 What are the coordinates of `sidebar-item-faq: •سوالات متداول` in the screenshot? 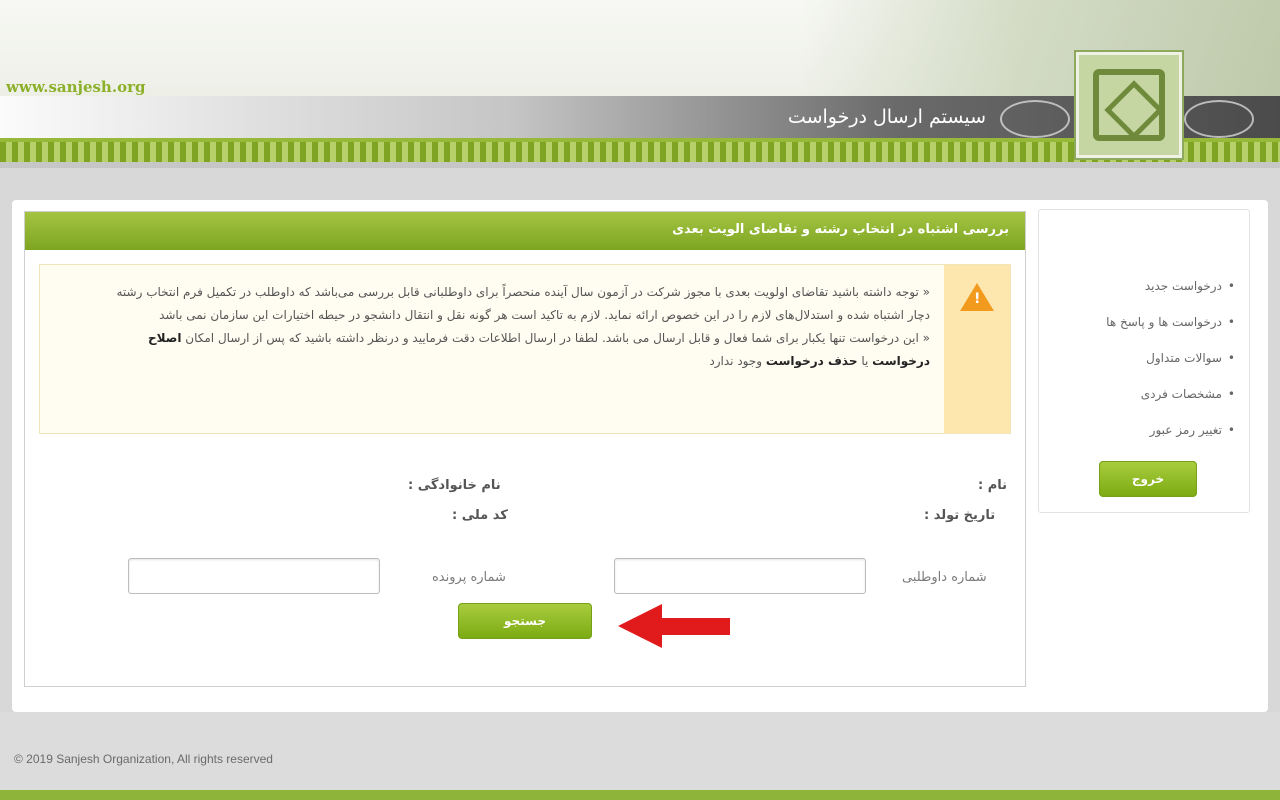 It's located at (1170, 364).